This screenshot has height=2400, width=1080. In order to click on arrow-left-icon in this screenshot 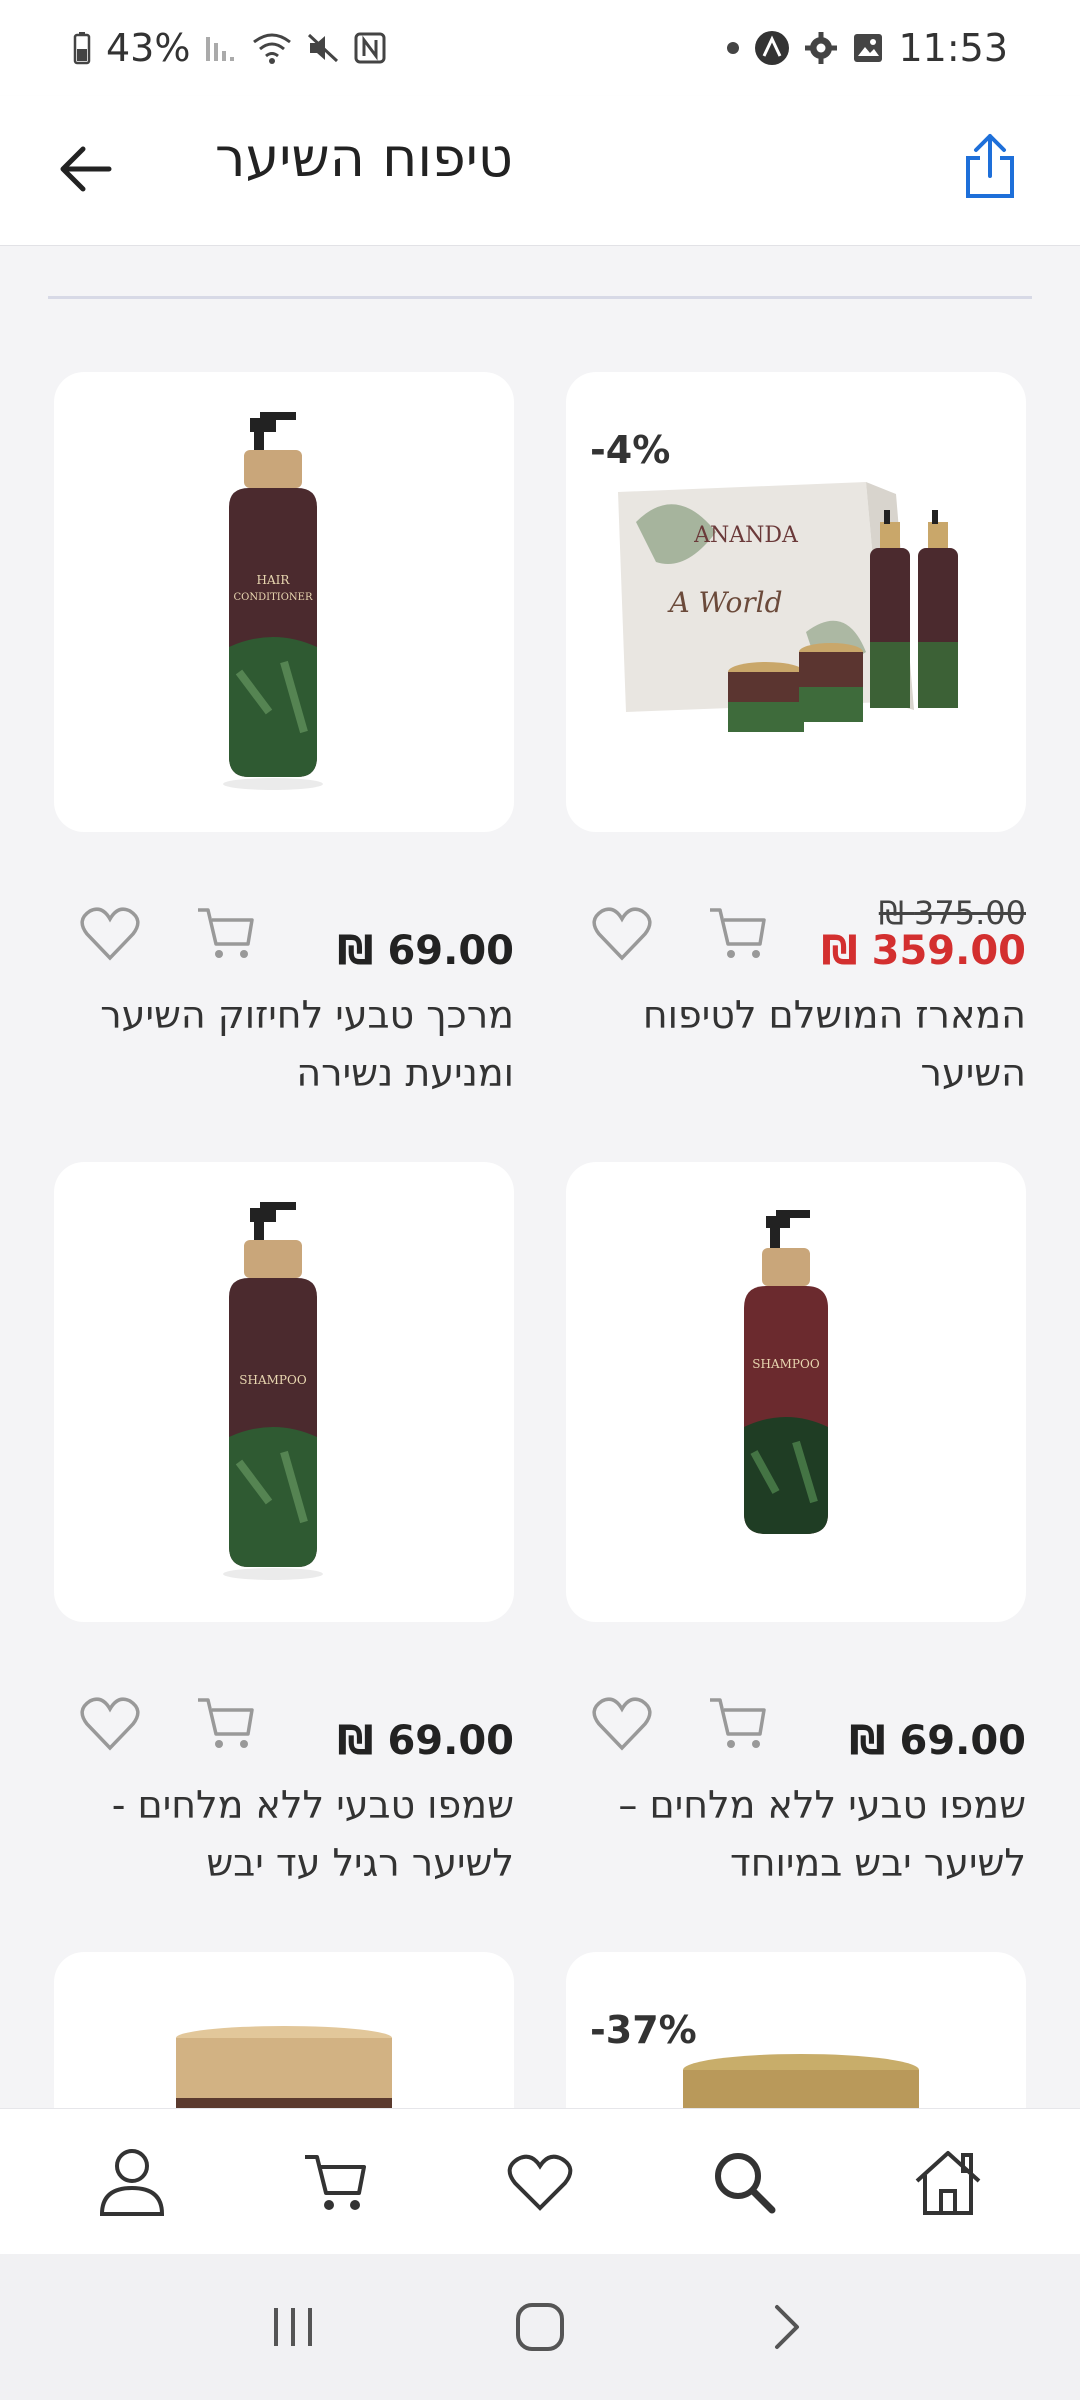, I will do `click(86, 169)`.